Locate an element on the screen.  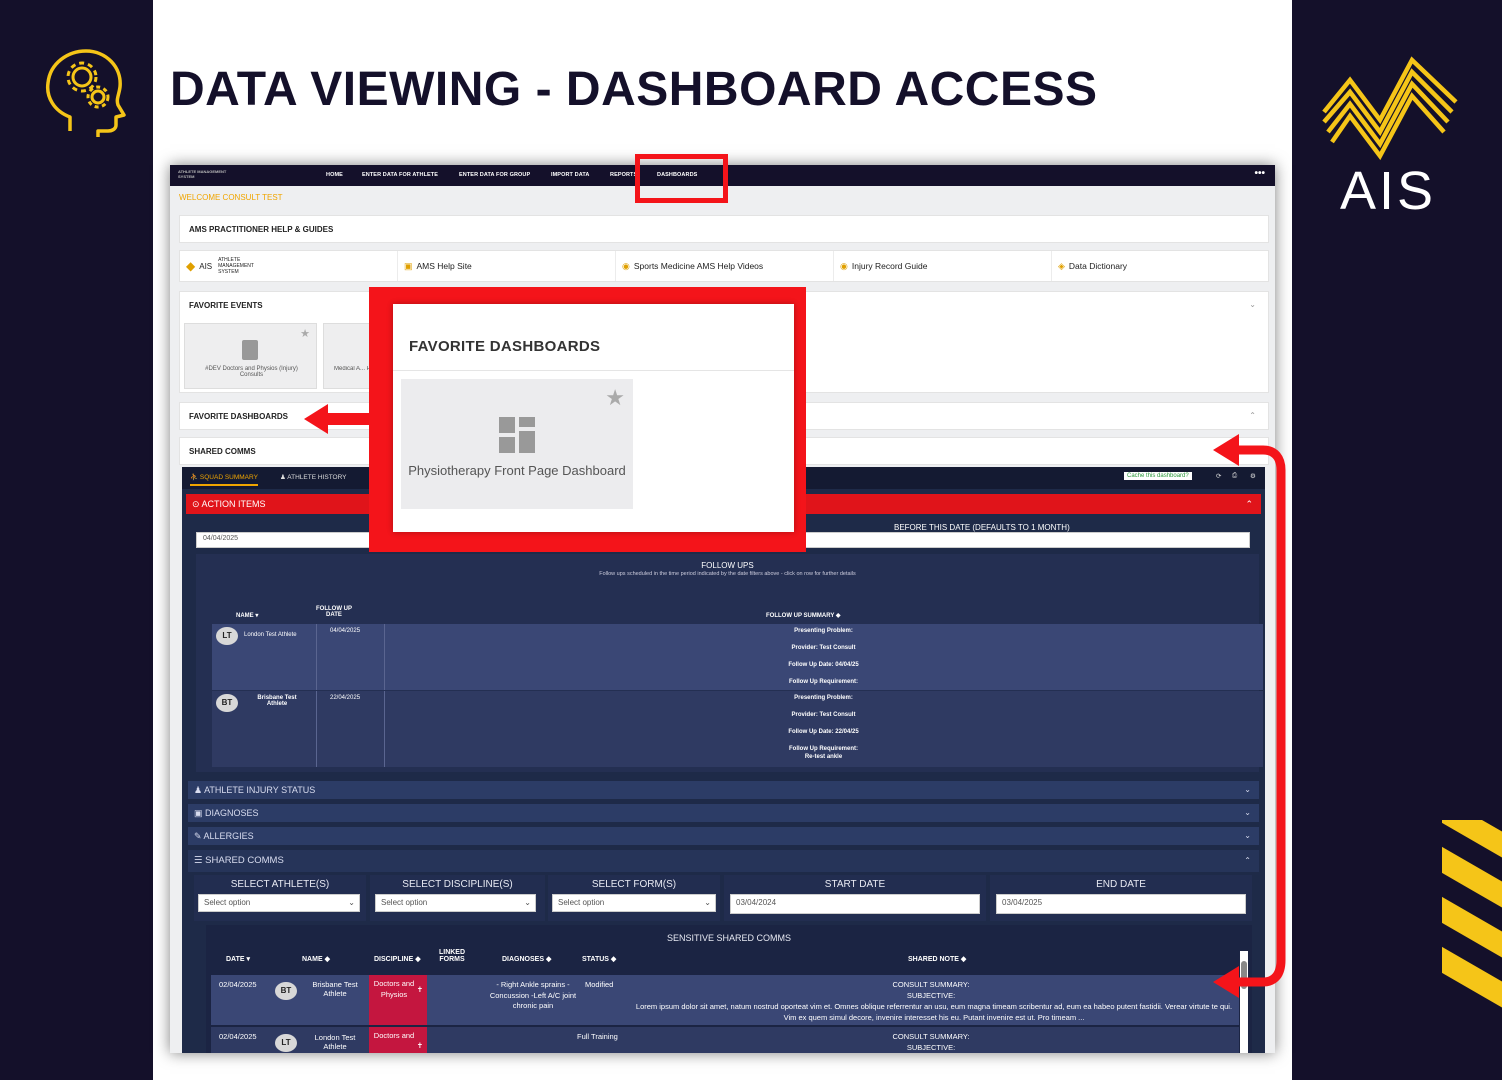
help-link-dictionary: ◈ Data Dictionary is located at coordinates (1161, 266).